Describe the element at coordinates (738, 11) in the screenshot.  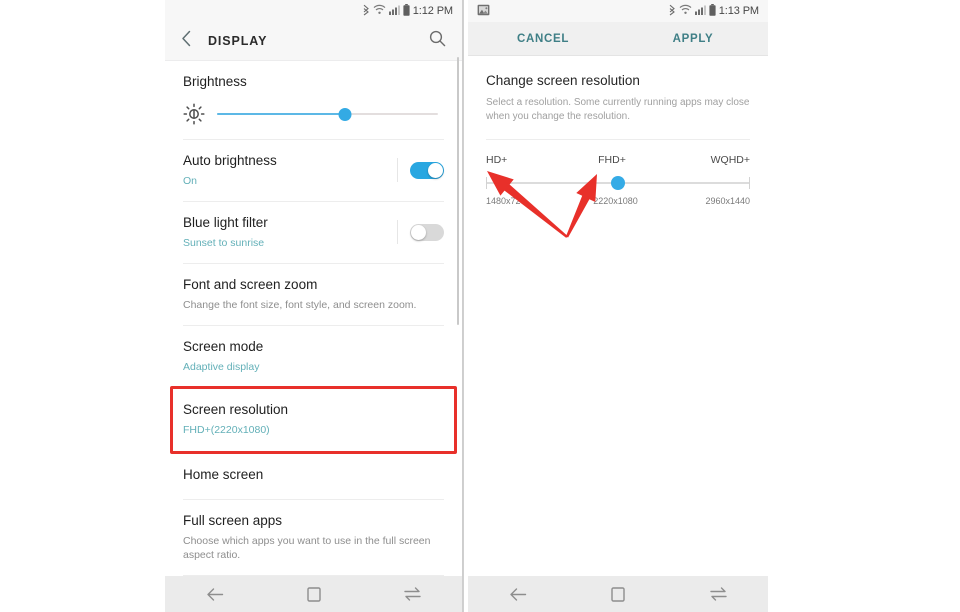
I see `right-status-time: 1:13 PM` at that location.